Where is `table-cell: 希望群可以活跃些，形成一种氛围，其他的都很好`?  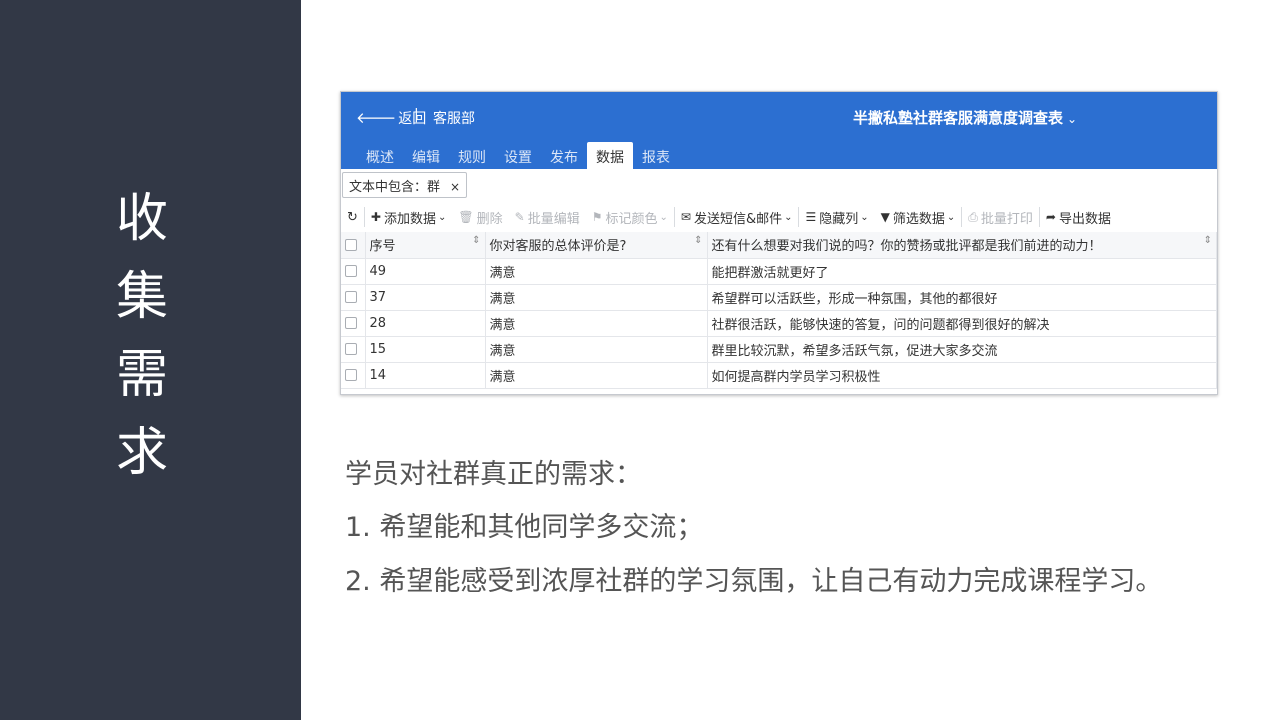 table-cell: 希望群可以活跃些，形成一种氛围，其他的都很好 is located at coordinates (962, 297).